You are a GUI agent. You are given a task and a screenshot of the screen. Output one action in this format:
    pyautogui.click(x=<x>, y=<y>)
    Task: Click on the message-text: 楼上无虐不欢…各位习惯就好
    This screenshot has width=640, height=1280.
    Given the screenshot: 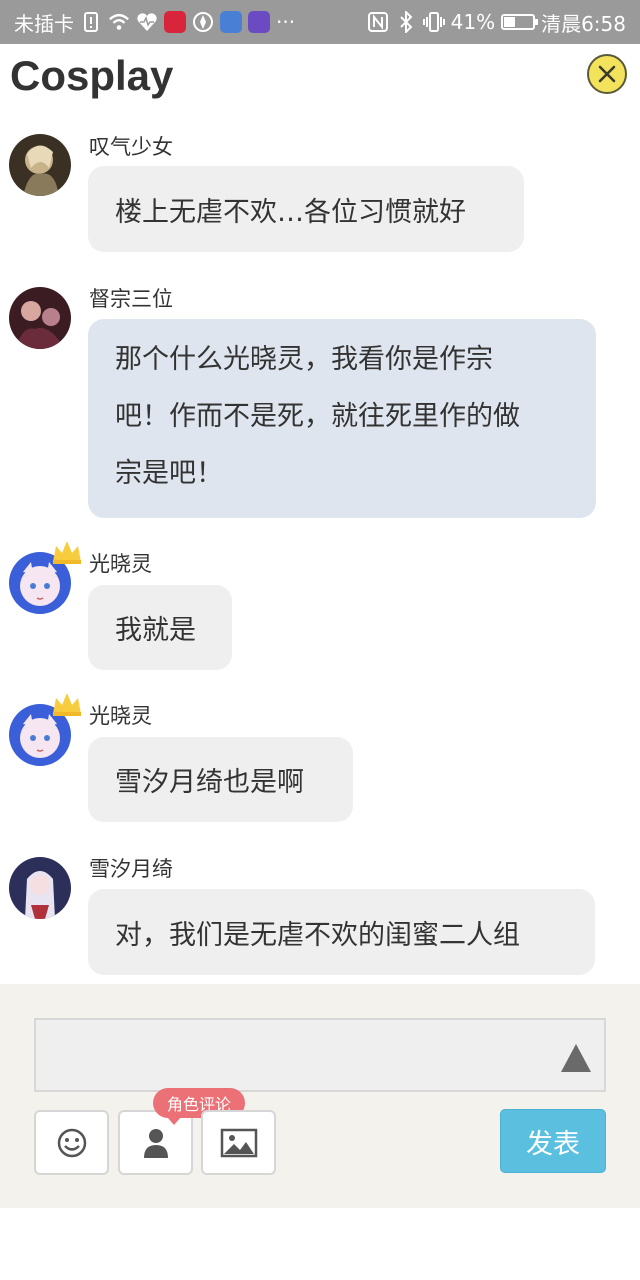 What is the action you would take?
    pyautogui.click(x=290, y=212)
    